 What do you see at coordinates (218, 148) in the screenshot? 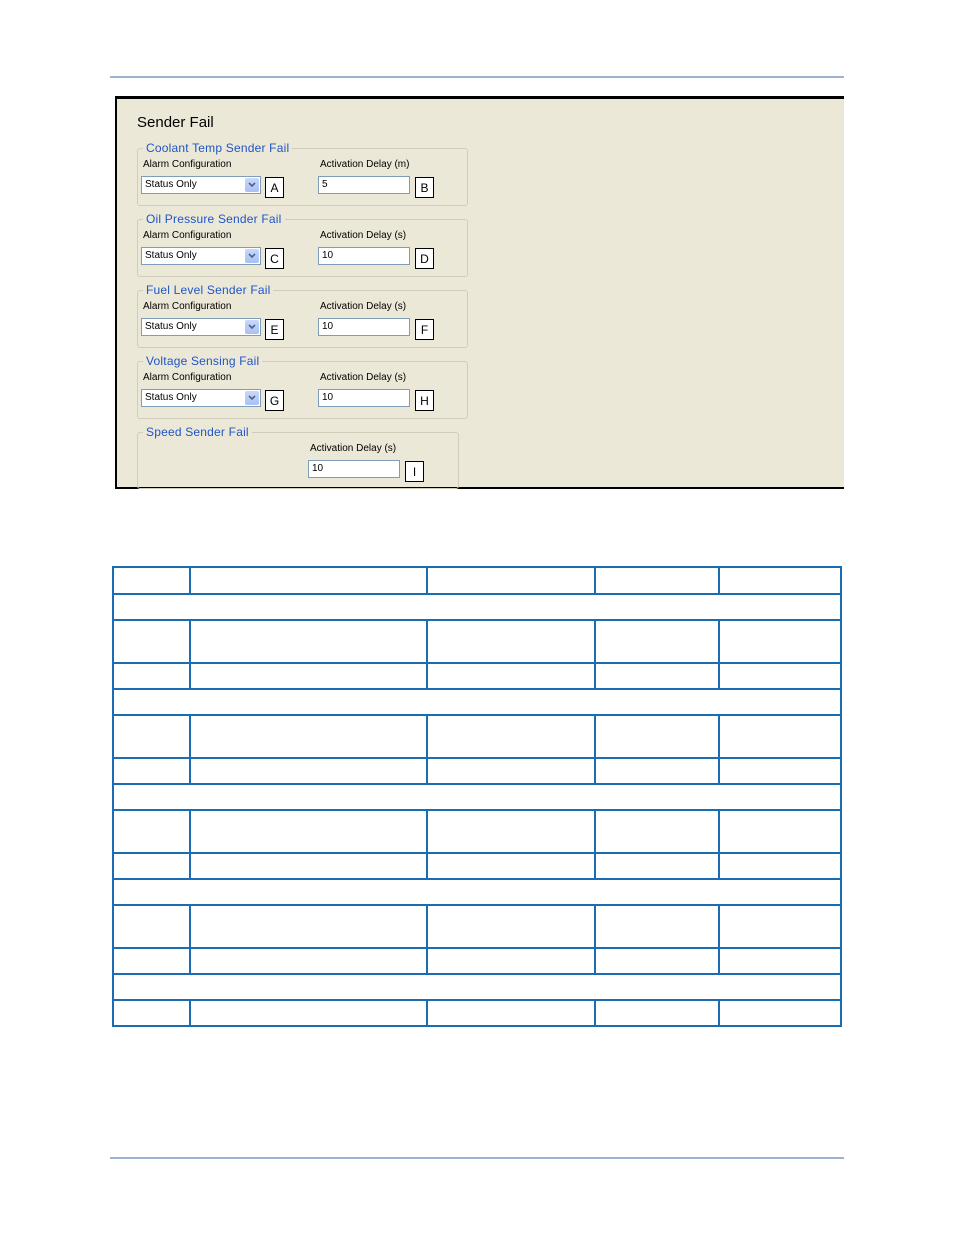
I see `group-title: Coolant Temp Sender Fail` at bounding box center [218, 148].